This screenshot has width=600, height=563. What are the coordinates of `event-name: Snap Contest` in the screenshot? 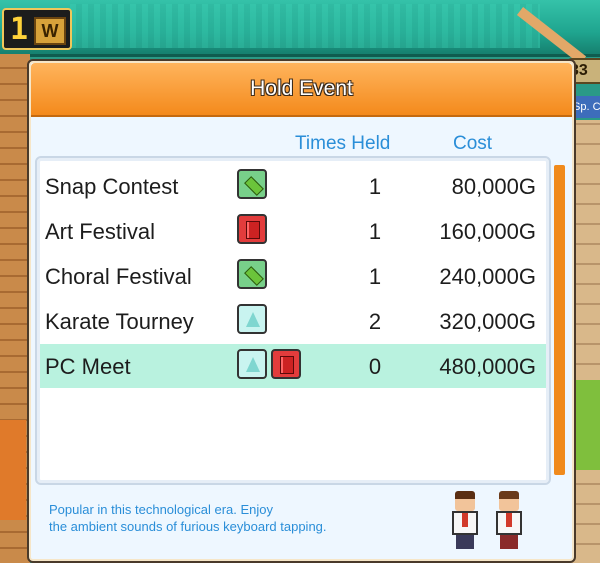 It's located at (112, 186).